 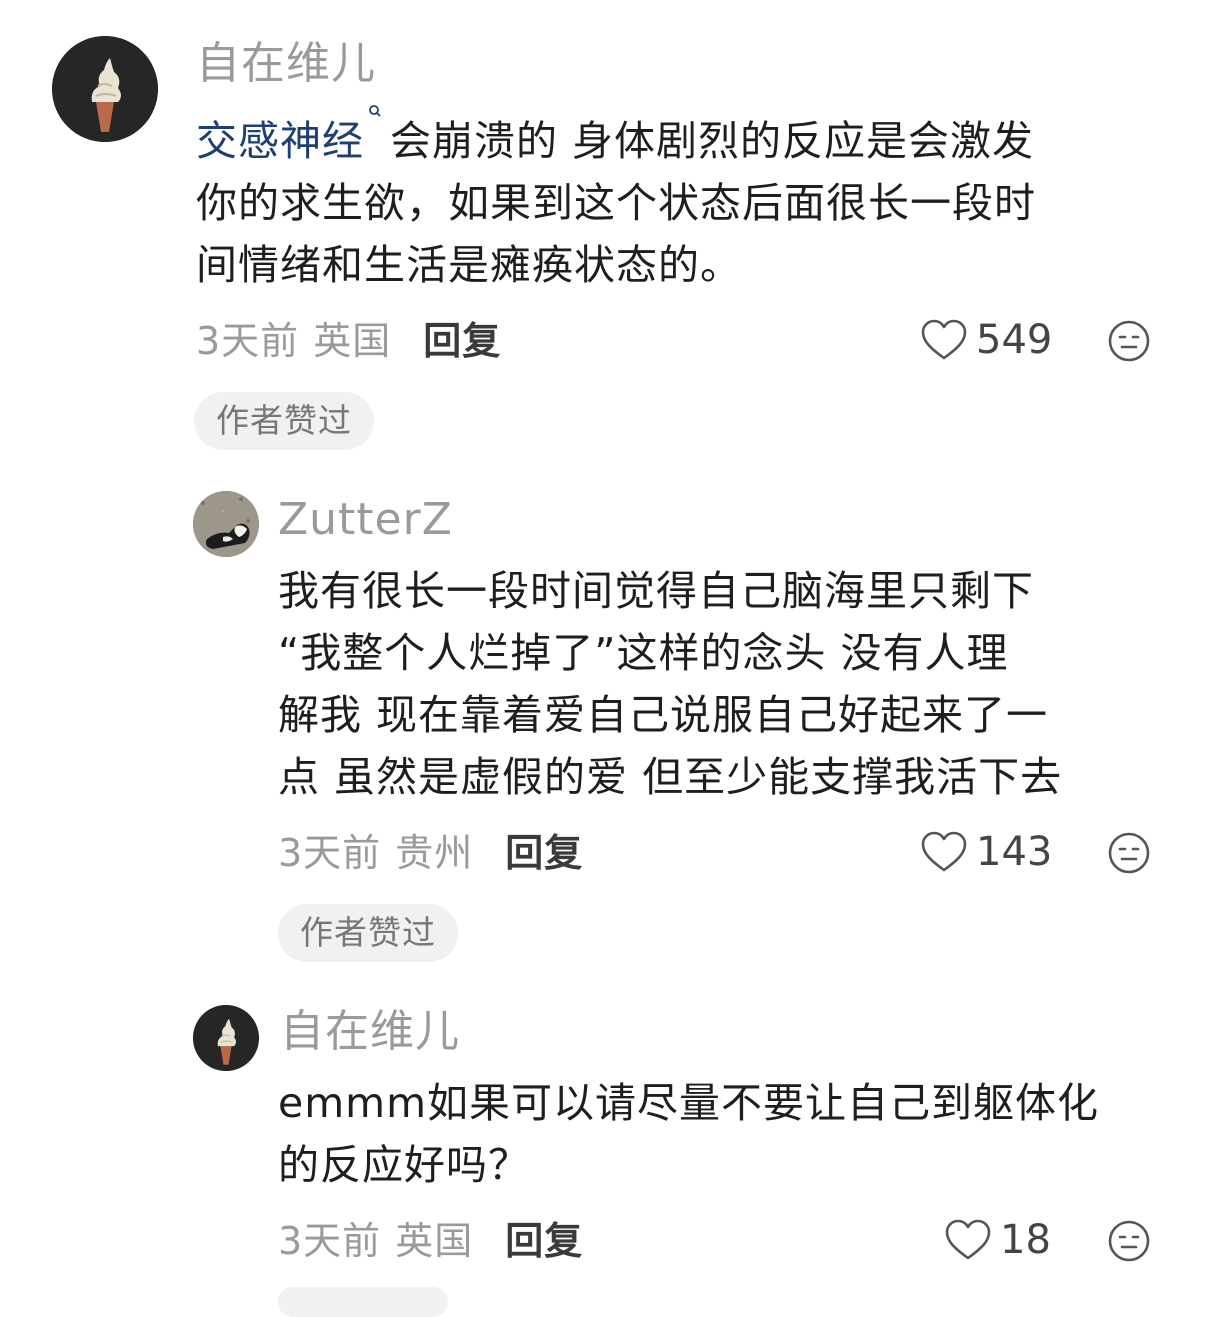 What do you see at coordinates (376, 114) in the screenshot?
I see `search-icon` at bounding box center [376, 114].